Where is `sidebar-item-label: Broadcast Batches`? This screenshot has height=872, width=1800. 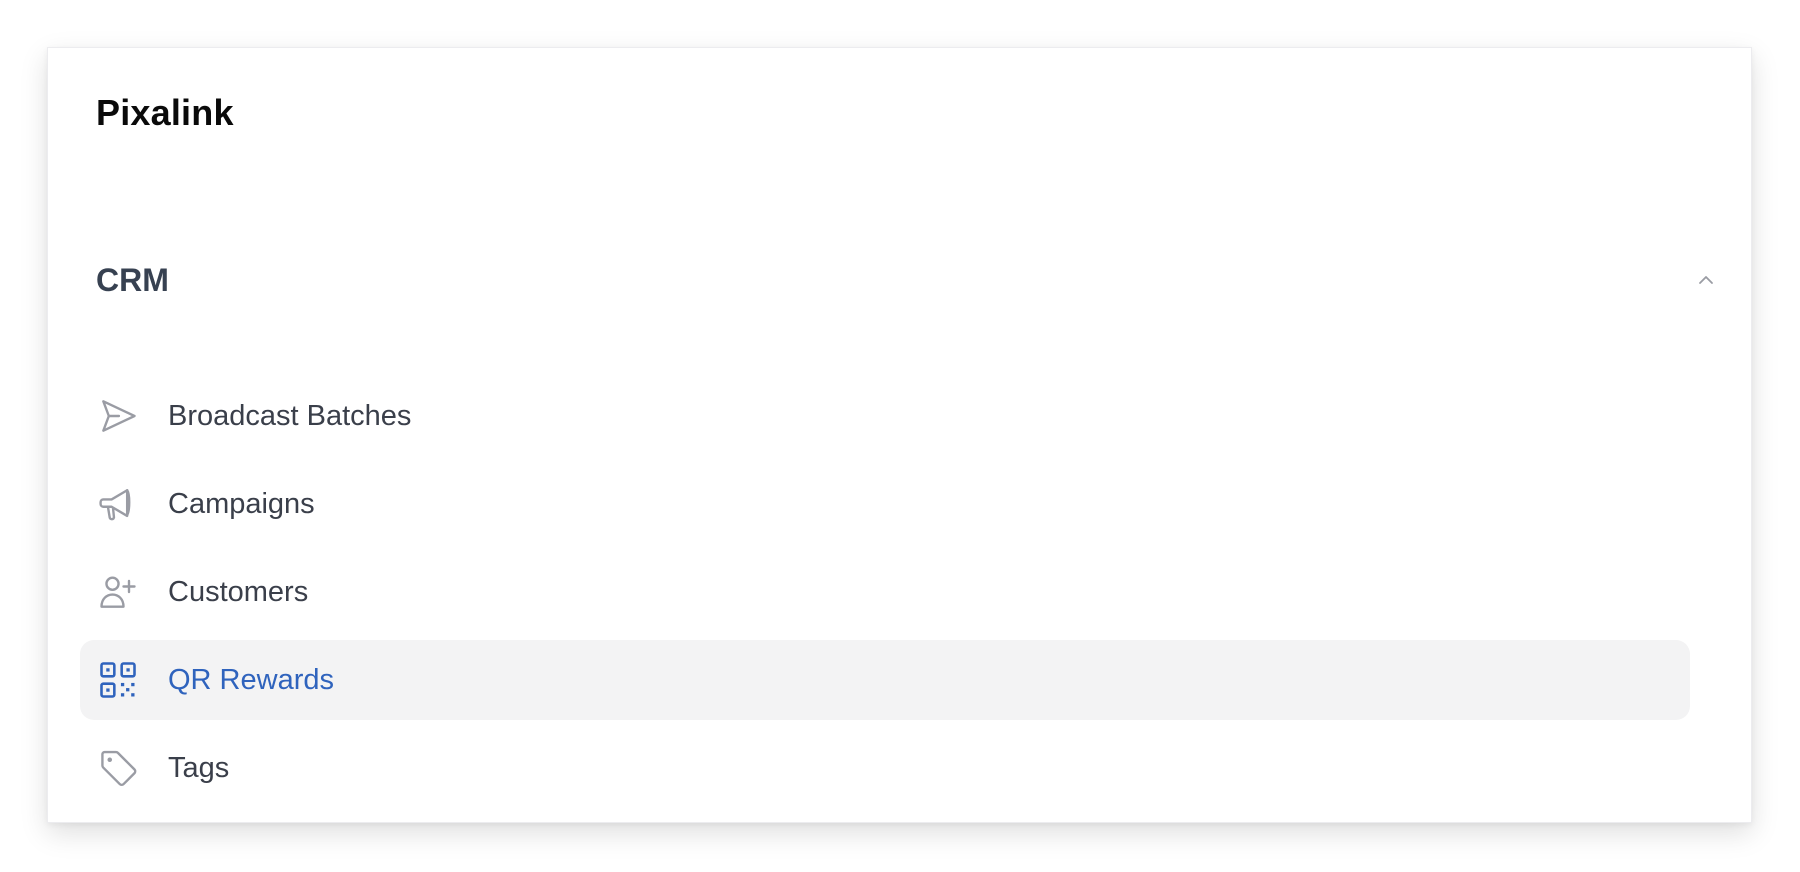
sidebar-item-label: Broadcast Batches is located at coordinates (290, 415).